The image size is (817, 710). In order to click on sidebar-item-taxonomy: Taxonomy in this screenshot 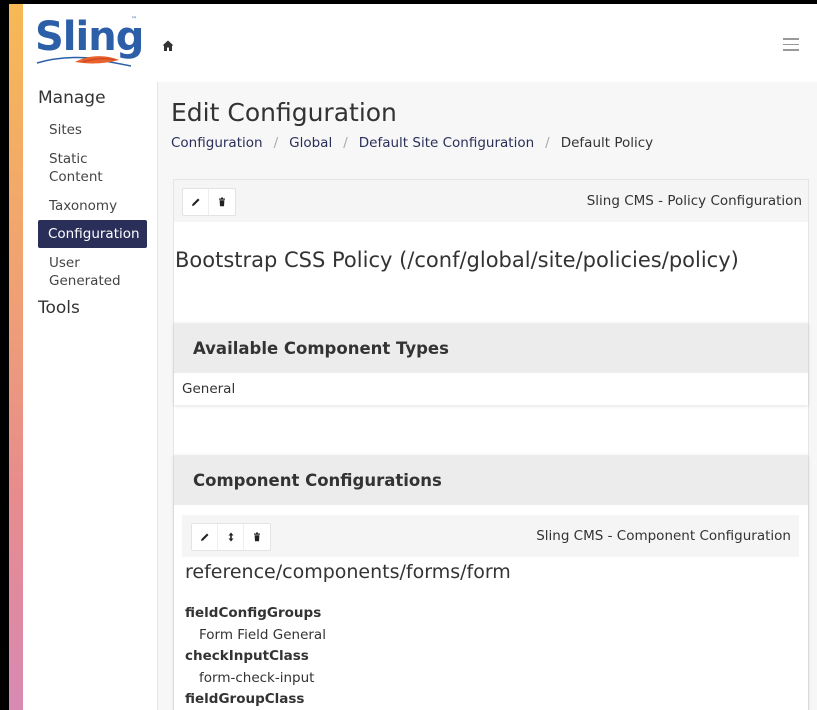, I will do `click(90, 206)`.